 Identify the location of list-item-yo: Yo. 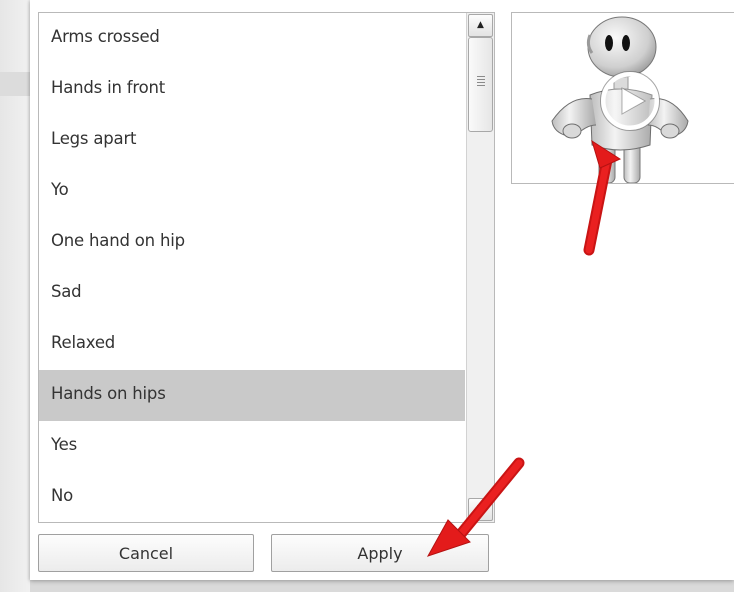
(252, 191).